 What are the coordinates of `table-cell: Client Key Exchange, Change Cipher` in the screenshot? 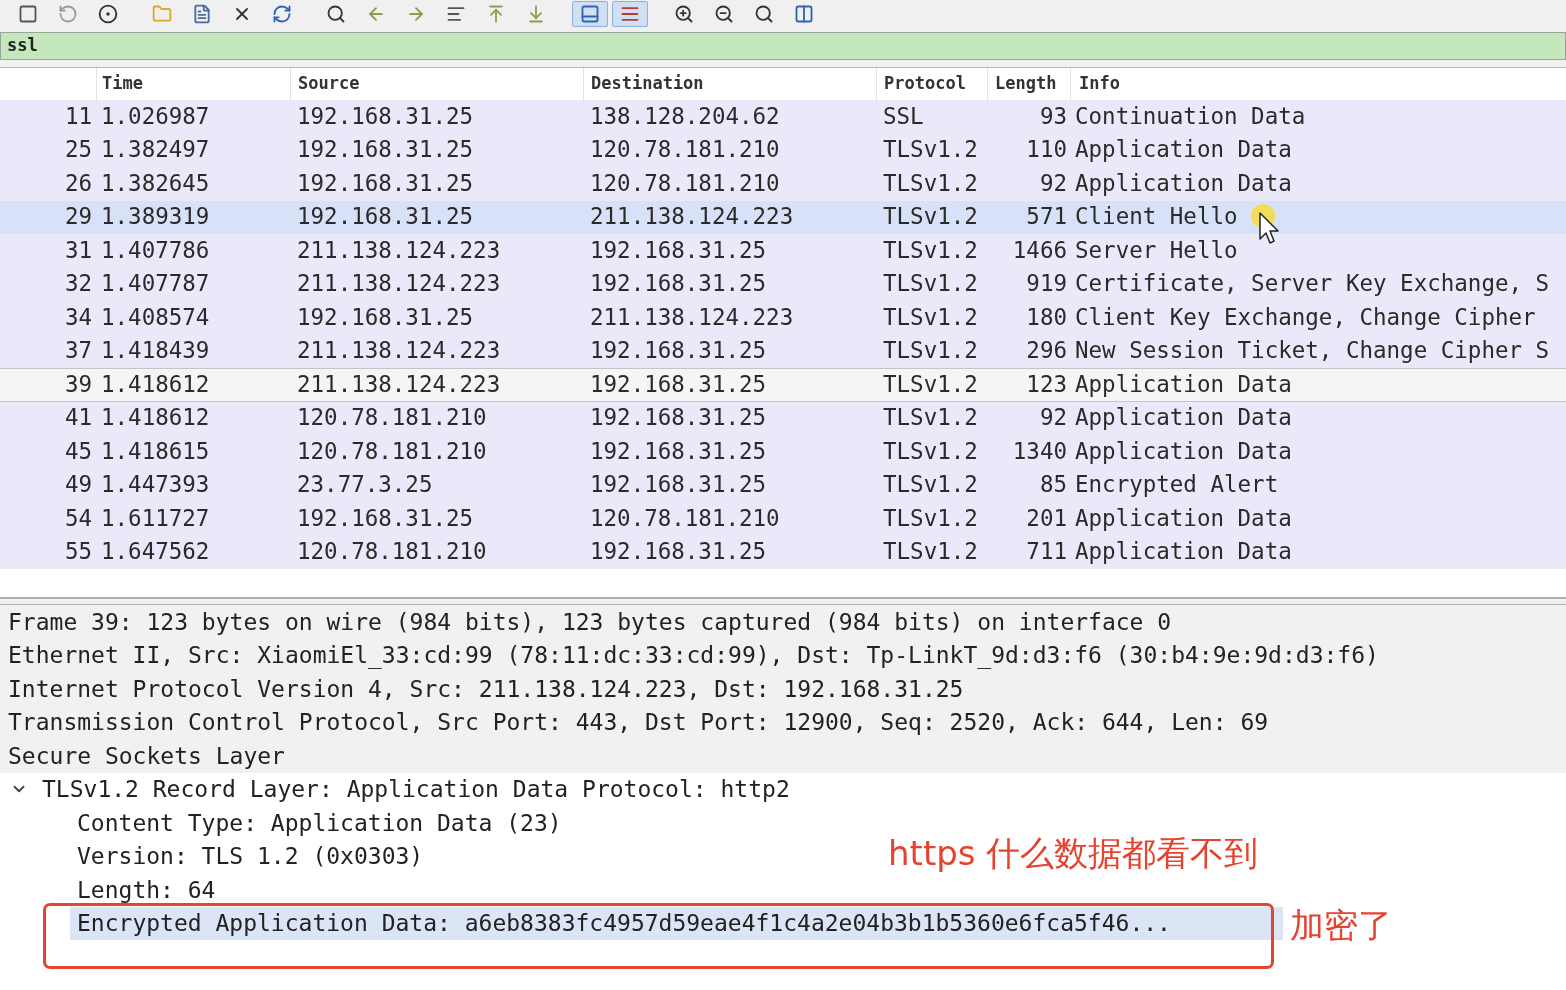 It's located at (1305, 316).